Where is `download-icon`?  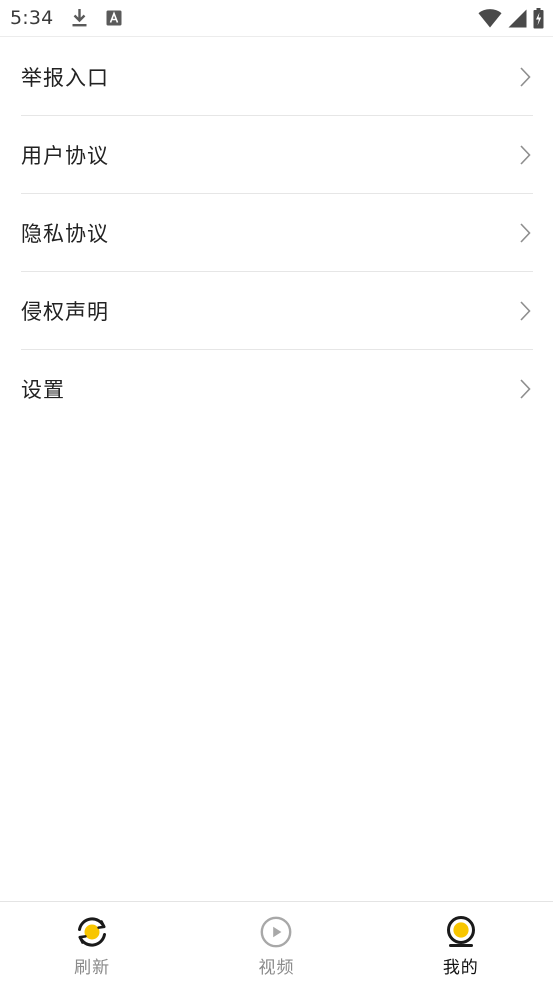 download-icon is located at coordinates (79, 18).